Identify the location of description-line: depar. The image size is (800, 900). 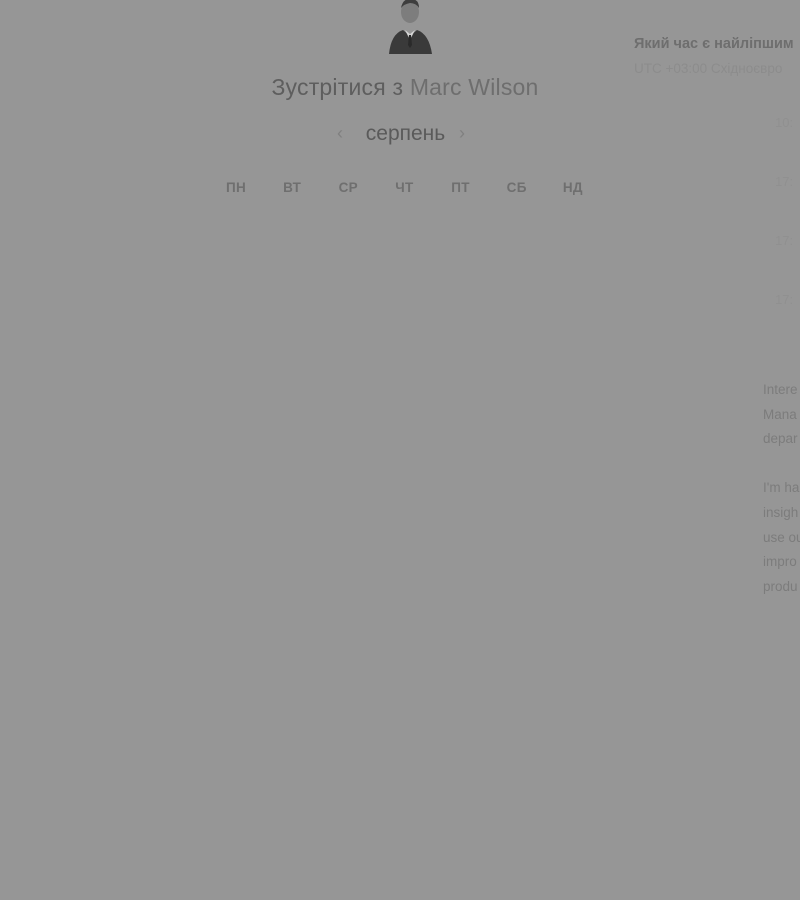
(780, 439).